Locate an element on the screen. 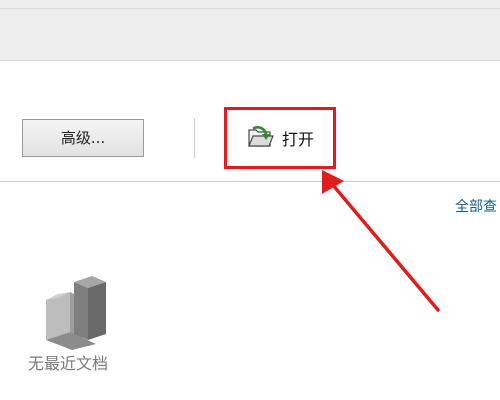  view-all-link: 全部查 is located at coordinates (477, 206).